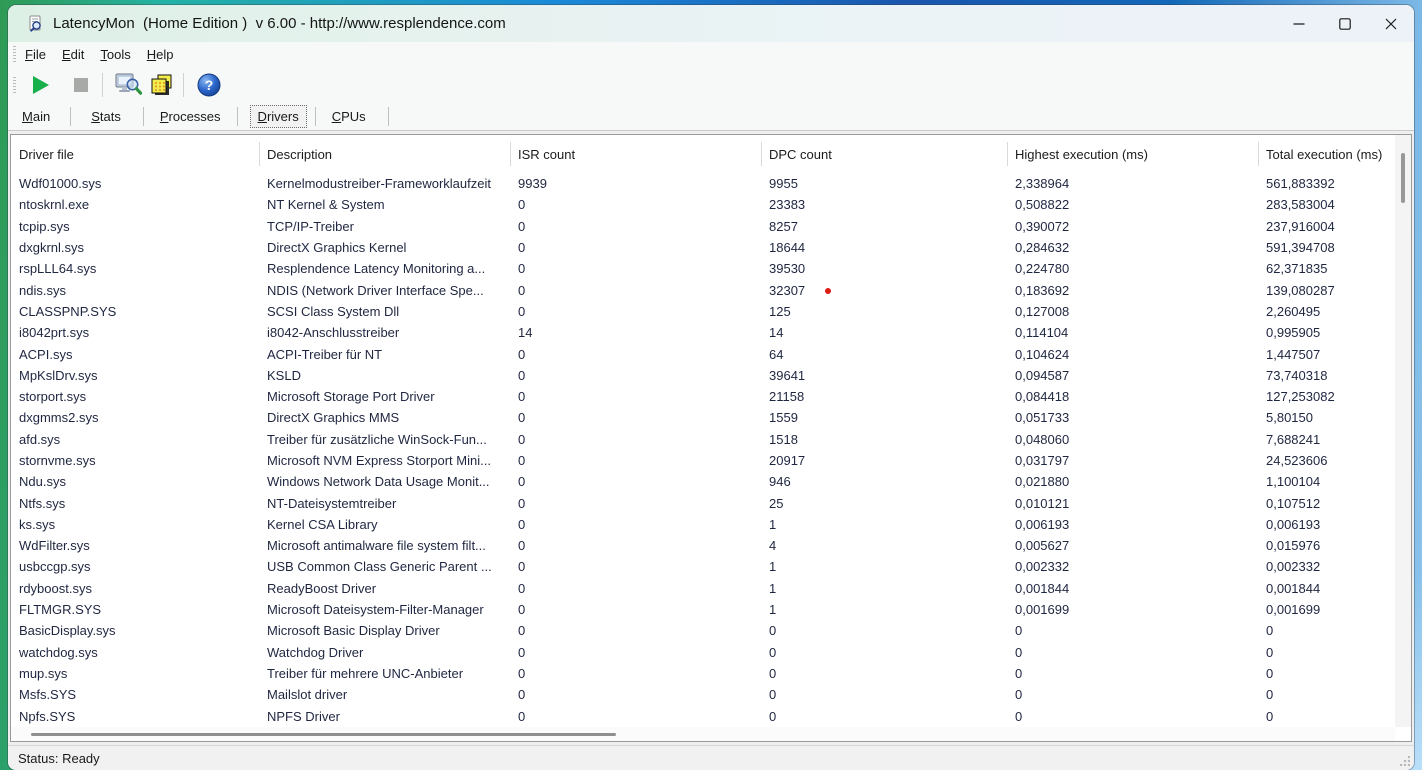  Describe the element at coordinates (1136, 154) in the screenshot. I see `column-header-highest-execution: Highest execution (ms)` at that location.